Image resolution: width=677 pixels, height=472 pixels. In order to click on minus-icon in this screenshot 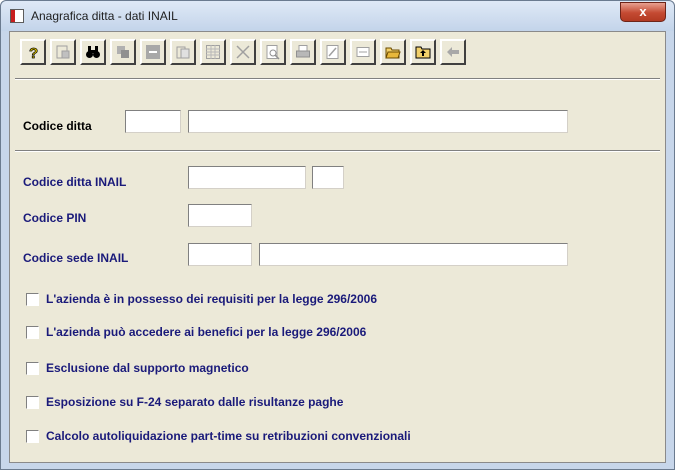, I will do `click(153, 52)`.